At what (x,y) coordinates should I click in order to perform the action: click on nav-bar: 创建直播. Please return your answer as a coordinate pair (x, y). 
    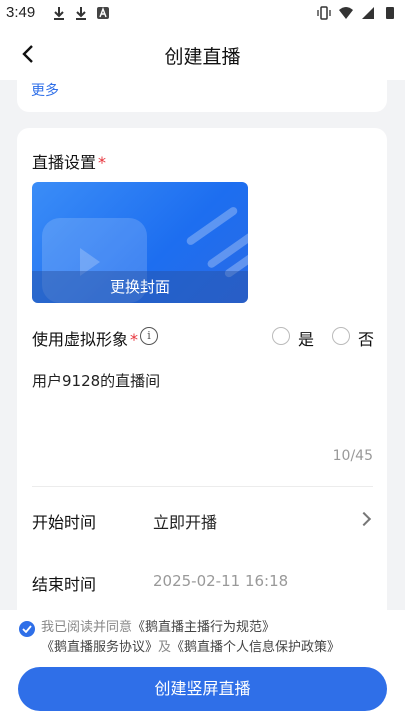
    Looking at the image, I should click on (202, 54).